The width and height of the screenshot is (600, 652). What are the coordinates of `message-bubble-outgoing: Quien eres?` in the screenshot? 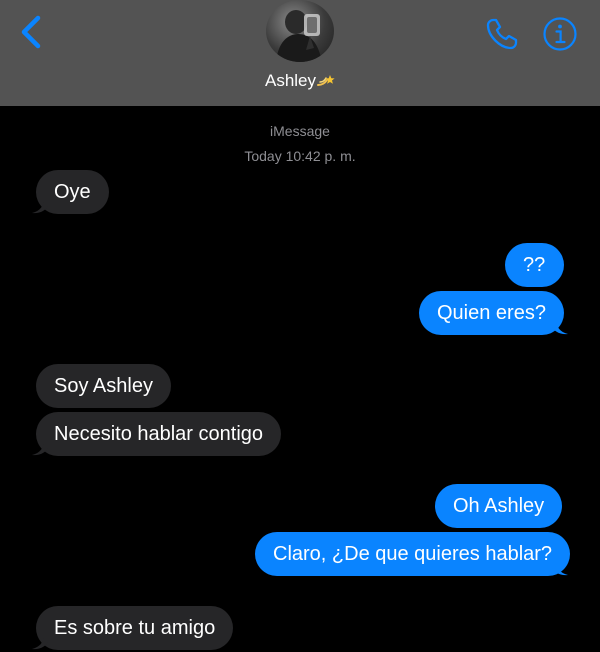 It's located at (491, 313).